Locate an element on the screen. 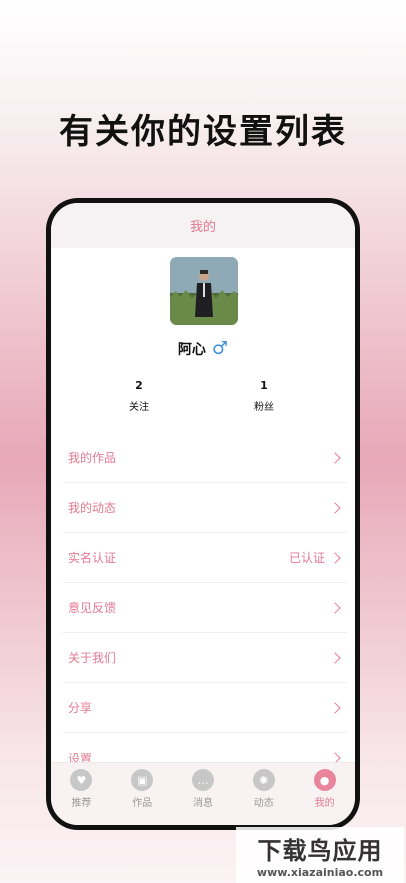 The height and width of the screenshot is (883, 406). menu-item-my-posts: 我的动态 is located at coordinates (205, 508).